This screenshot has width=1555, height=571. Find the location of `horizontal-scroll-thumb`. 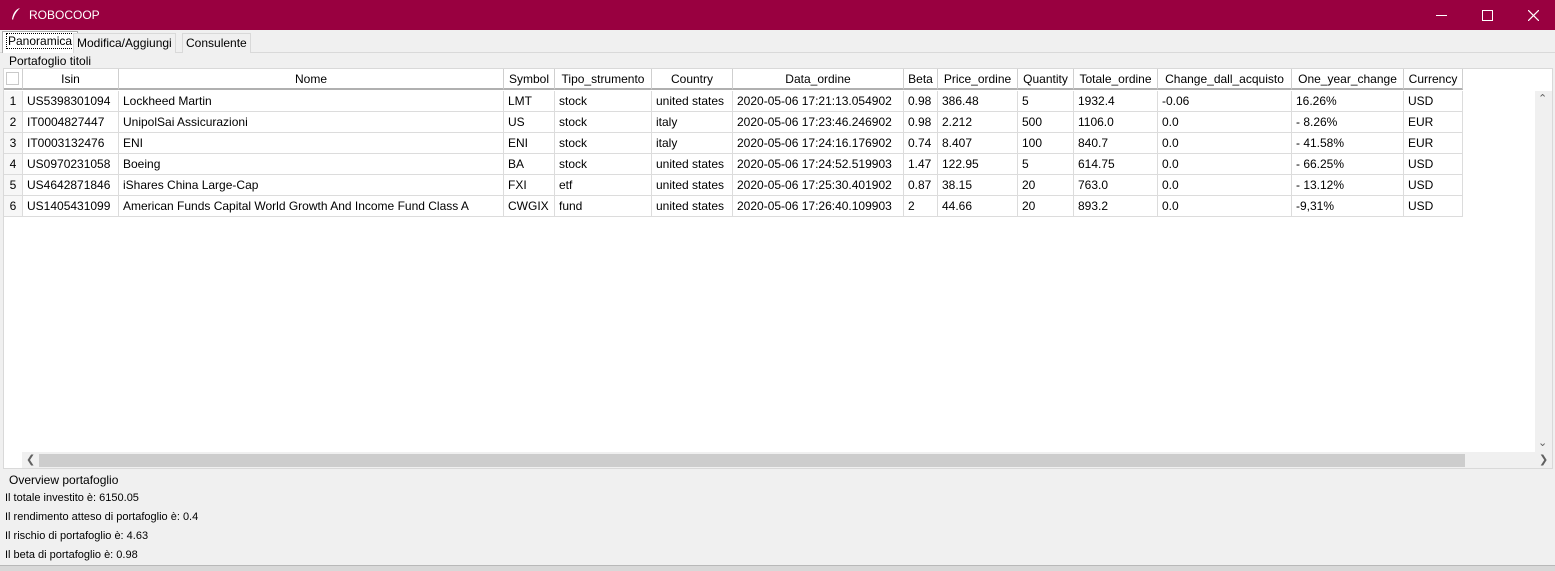

horizontal-scroll-thumb is located at coordinates (752, 460).